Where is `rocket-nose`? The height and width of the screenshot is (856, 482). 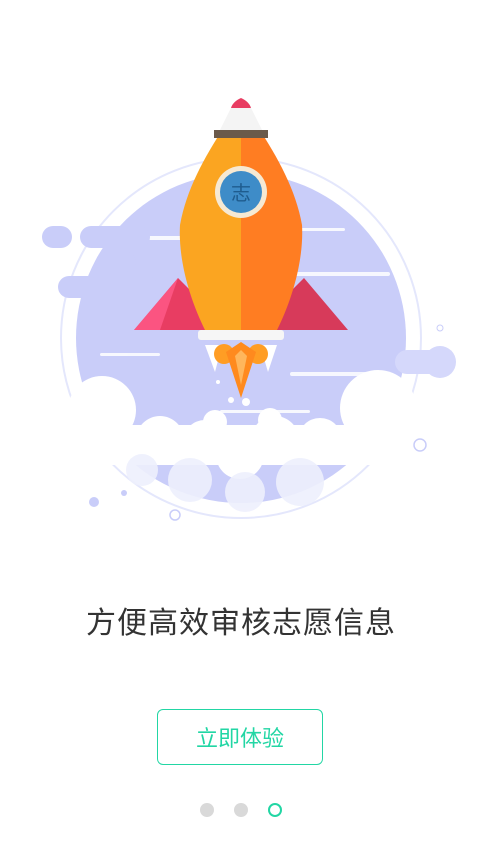
rocket-nose is located at coordinates (241, 103).